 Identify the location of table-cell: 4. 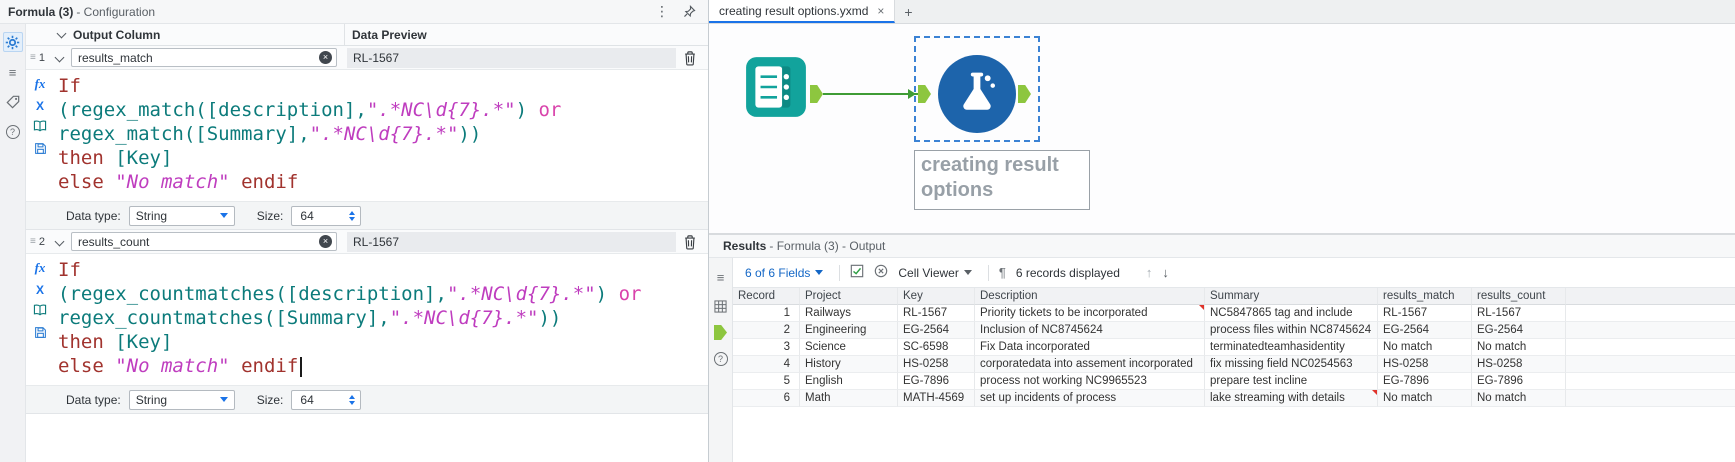
(766, 364).